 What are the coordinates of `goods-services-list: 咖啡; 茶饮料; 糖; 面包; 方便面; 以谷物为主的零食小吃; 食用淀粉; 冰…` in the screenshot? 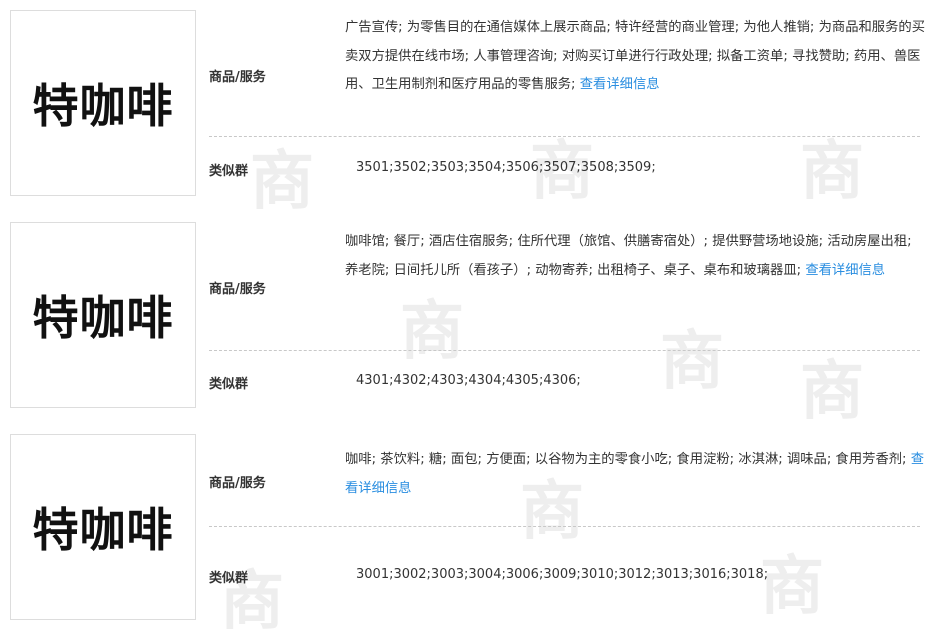 It's located at (628, 459).